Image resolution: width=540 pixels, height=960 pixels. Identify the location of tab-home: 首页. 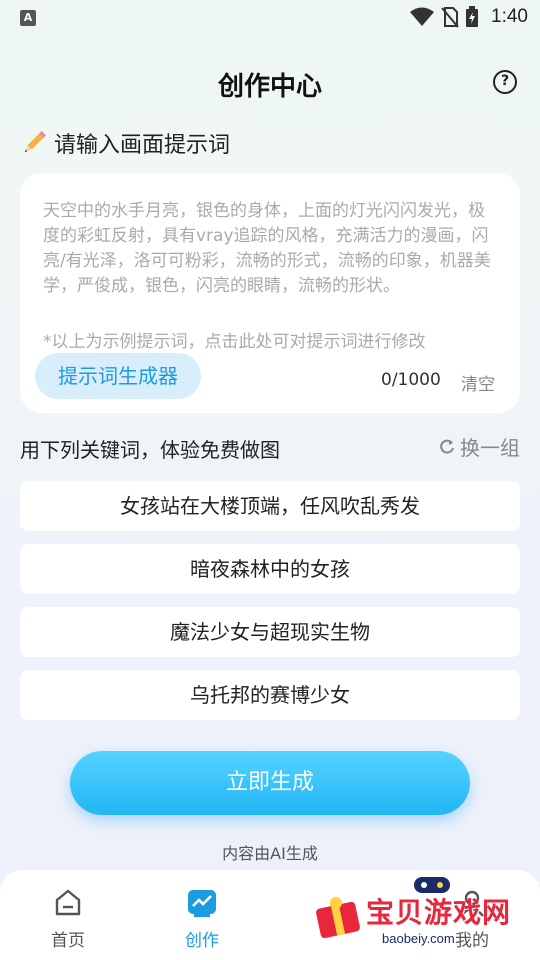
(68, 919).